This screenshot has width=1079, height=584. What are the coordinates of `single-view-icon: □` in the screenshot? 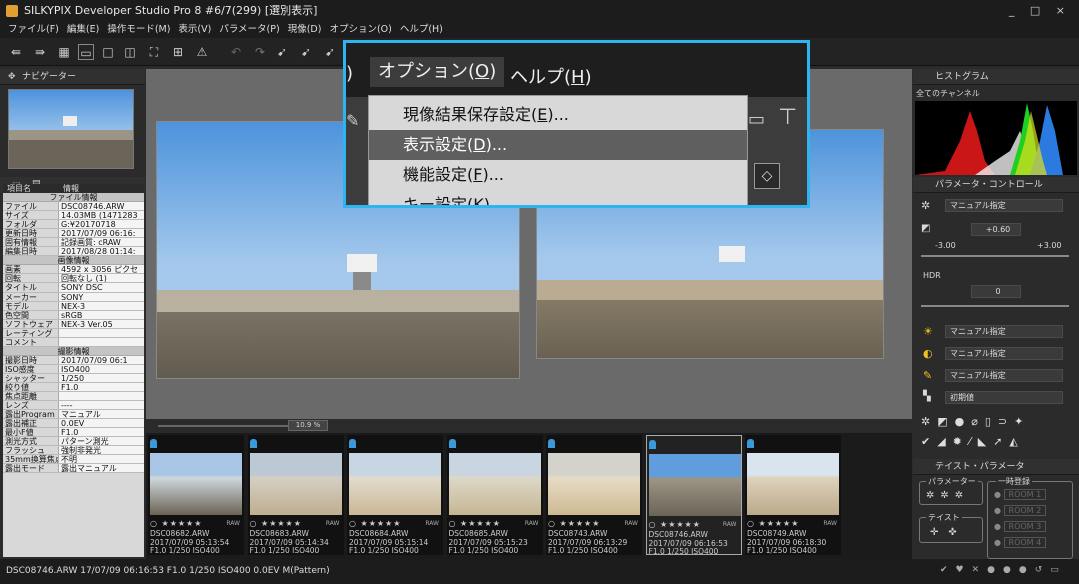 It's located at (108, 52).